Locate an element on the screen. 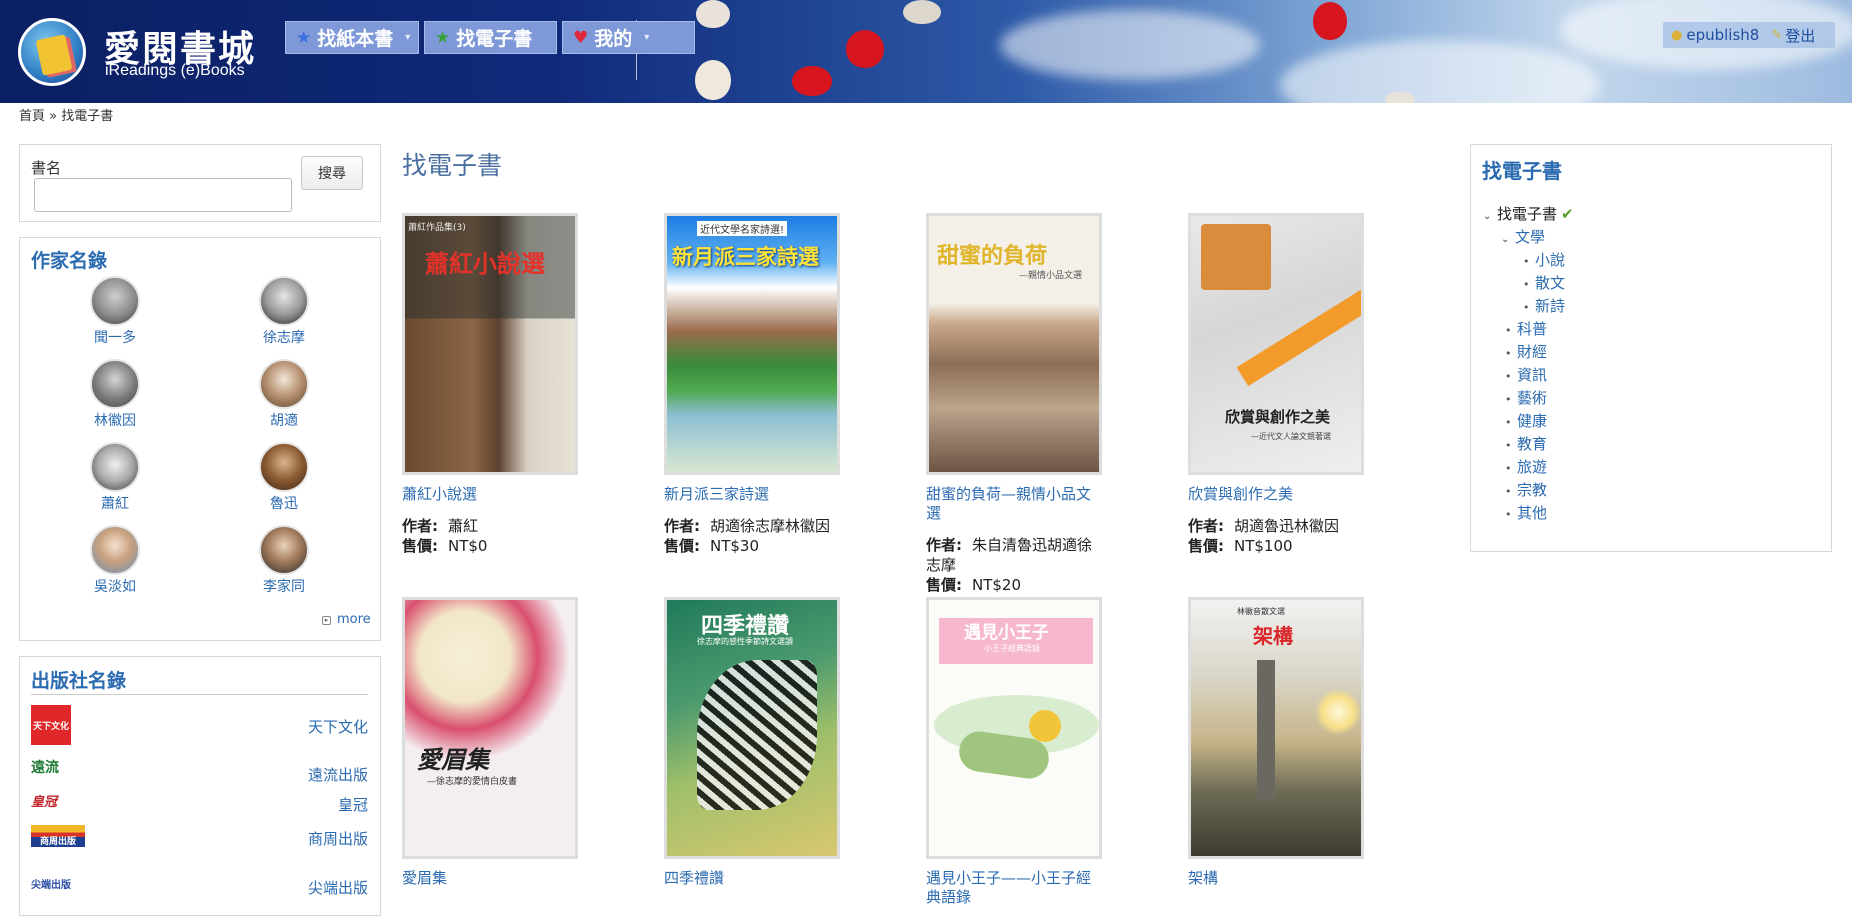 This screenshot has height=916, width=1852. chevron-down-icon: ▾ is located at coordinates (647, 37).